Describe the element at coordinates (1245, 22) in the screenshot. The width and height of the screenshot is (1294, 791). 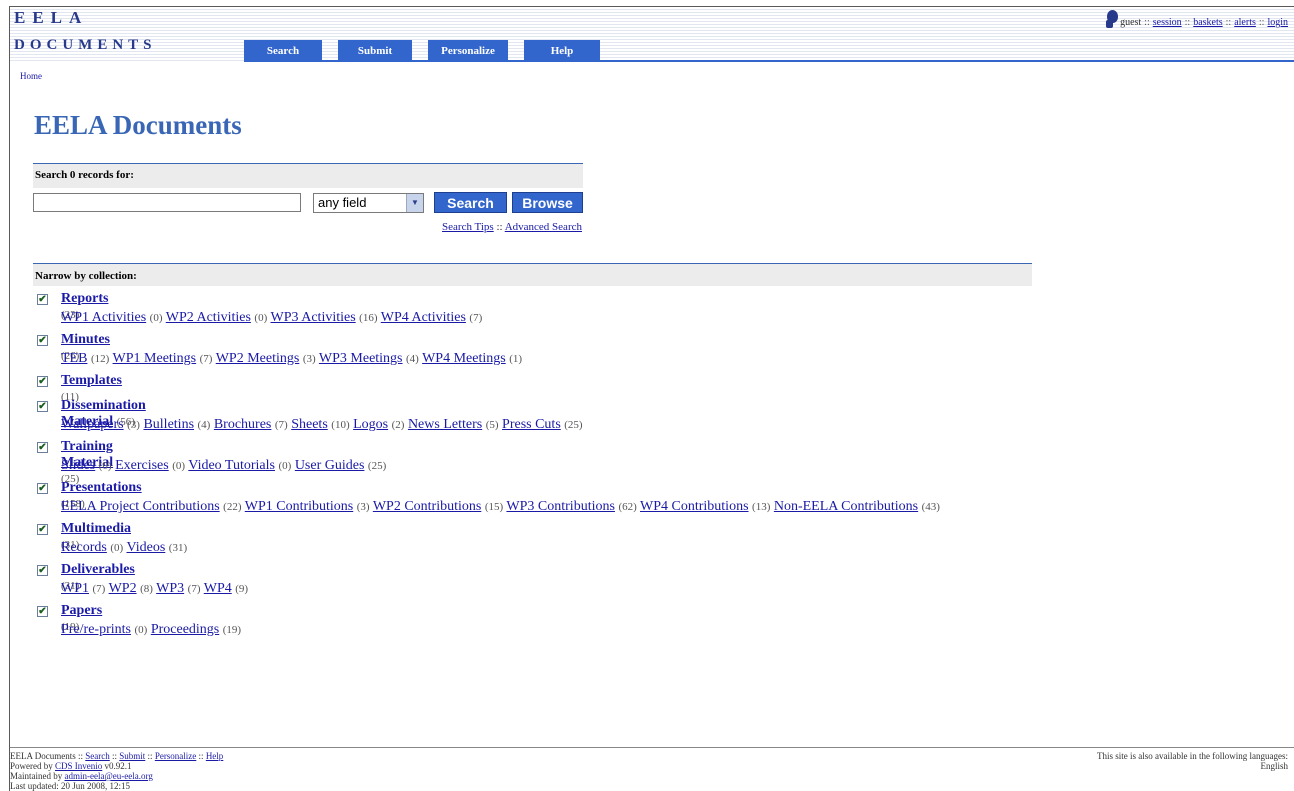
I see `alerts-link: alerts` at that location.